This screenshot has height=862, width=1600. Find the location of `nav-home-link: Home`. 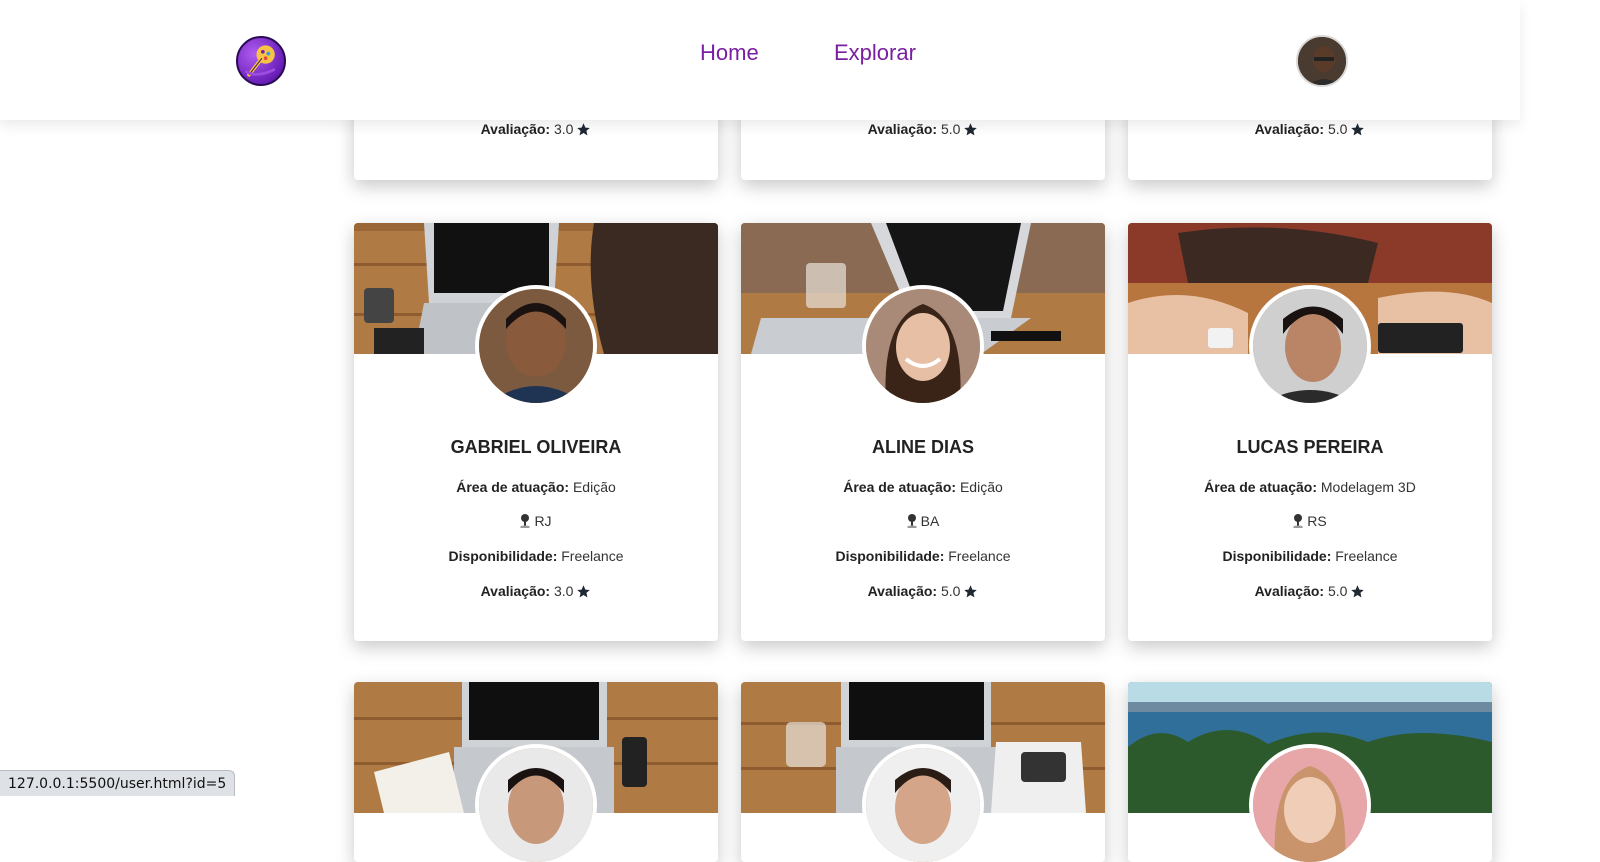

nav-home-link: Home is located at coordinates (729, 53).